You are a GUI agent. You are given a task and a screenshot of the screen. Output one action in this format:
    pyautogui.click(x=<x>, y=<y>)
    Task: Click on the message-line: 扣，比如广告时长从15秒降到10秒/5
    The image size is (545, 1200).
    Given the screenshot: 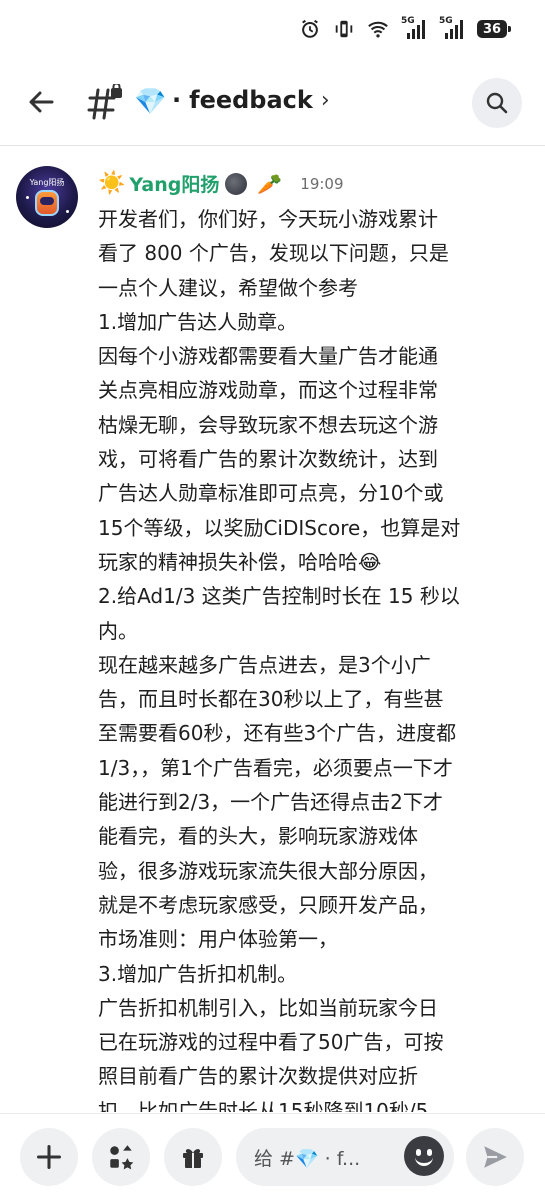 What is the action you would take?
    pyautogui.click(x=263, y=1105)
    